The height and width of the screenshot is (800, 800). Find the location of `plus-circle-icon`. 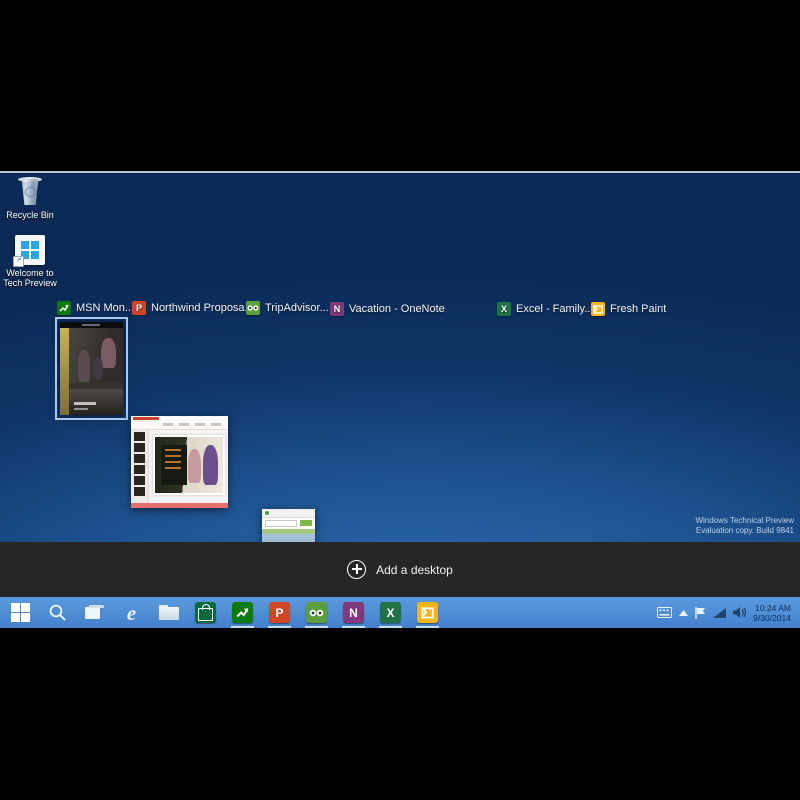

plus-circle-icon is located at coordinates (357, 569).